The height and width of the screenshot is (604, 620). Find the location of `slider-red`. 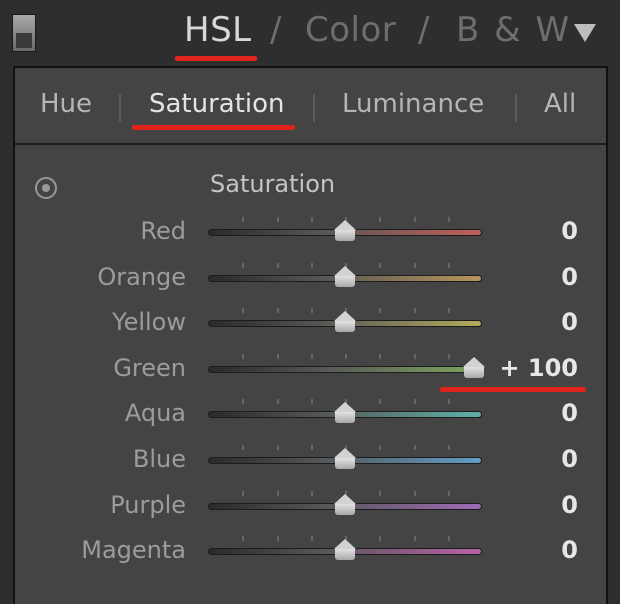

slider-red is located at coordinates (345, 239).